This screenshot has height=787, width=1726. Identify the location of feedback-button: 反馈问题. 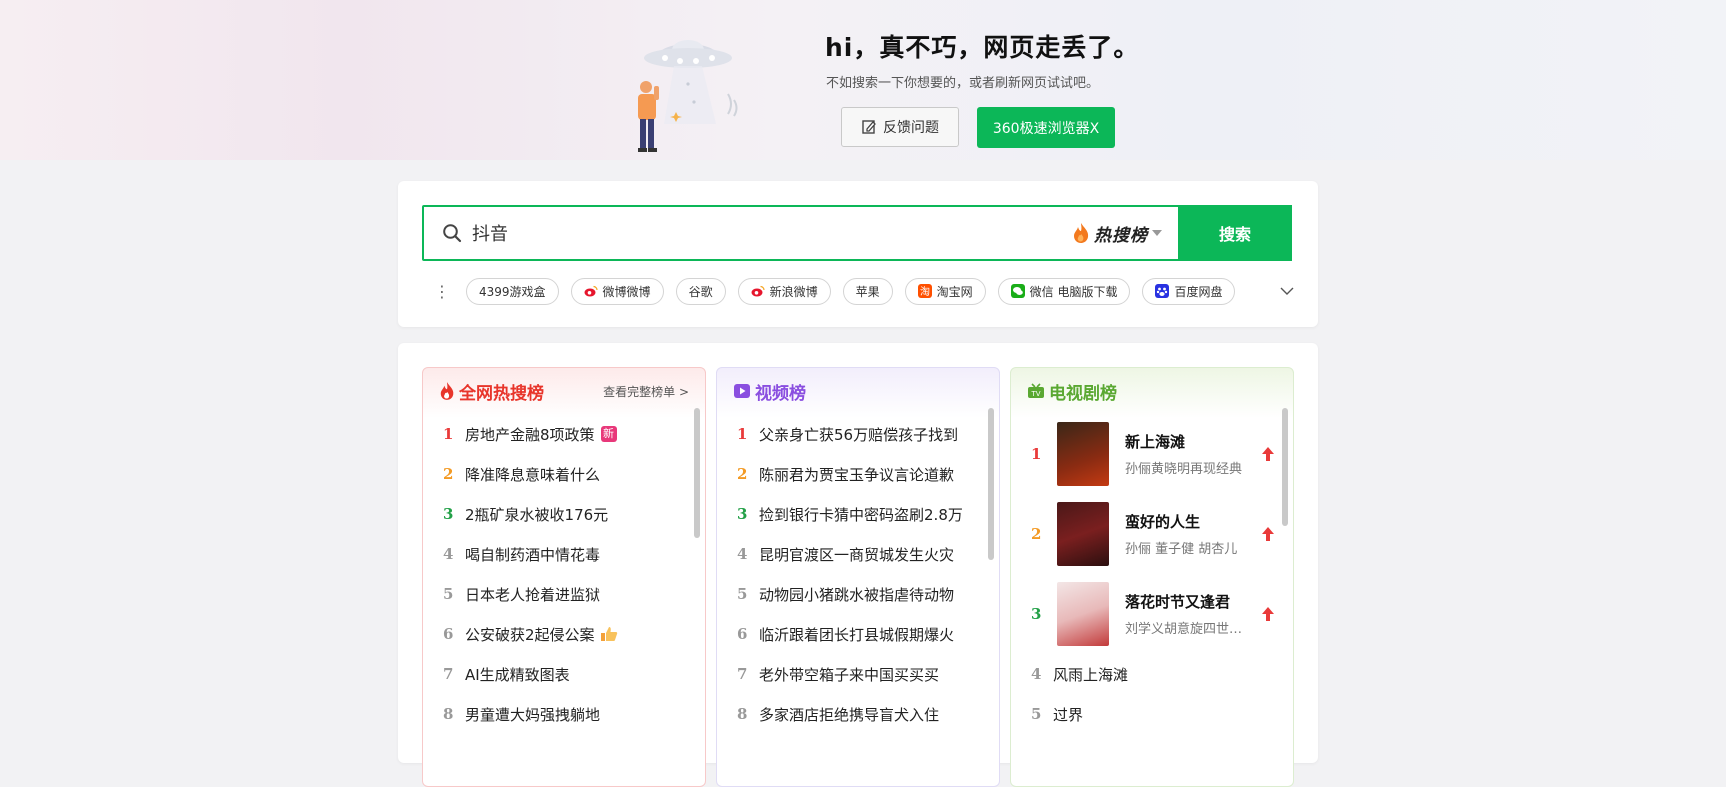
(900, 127).